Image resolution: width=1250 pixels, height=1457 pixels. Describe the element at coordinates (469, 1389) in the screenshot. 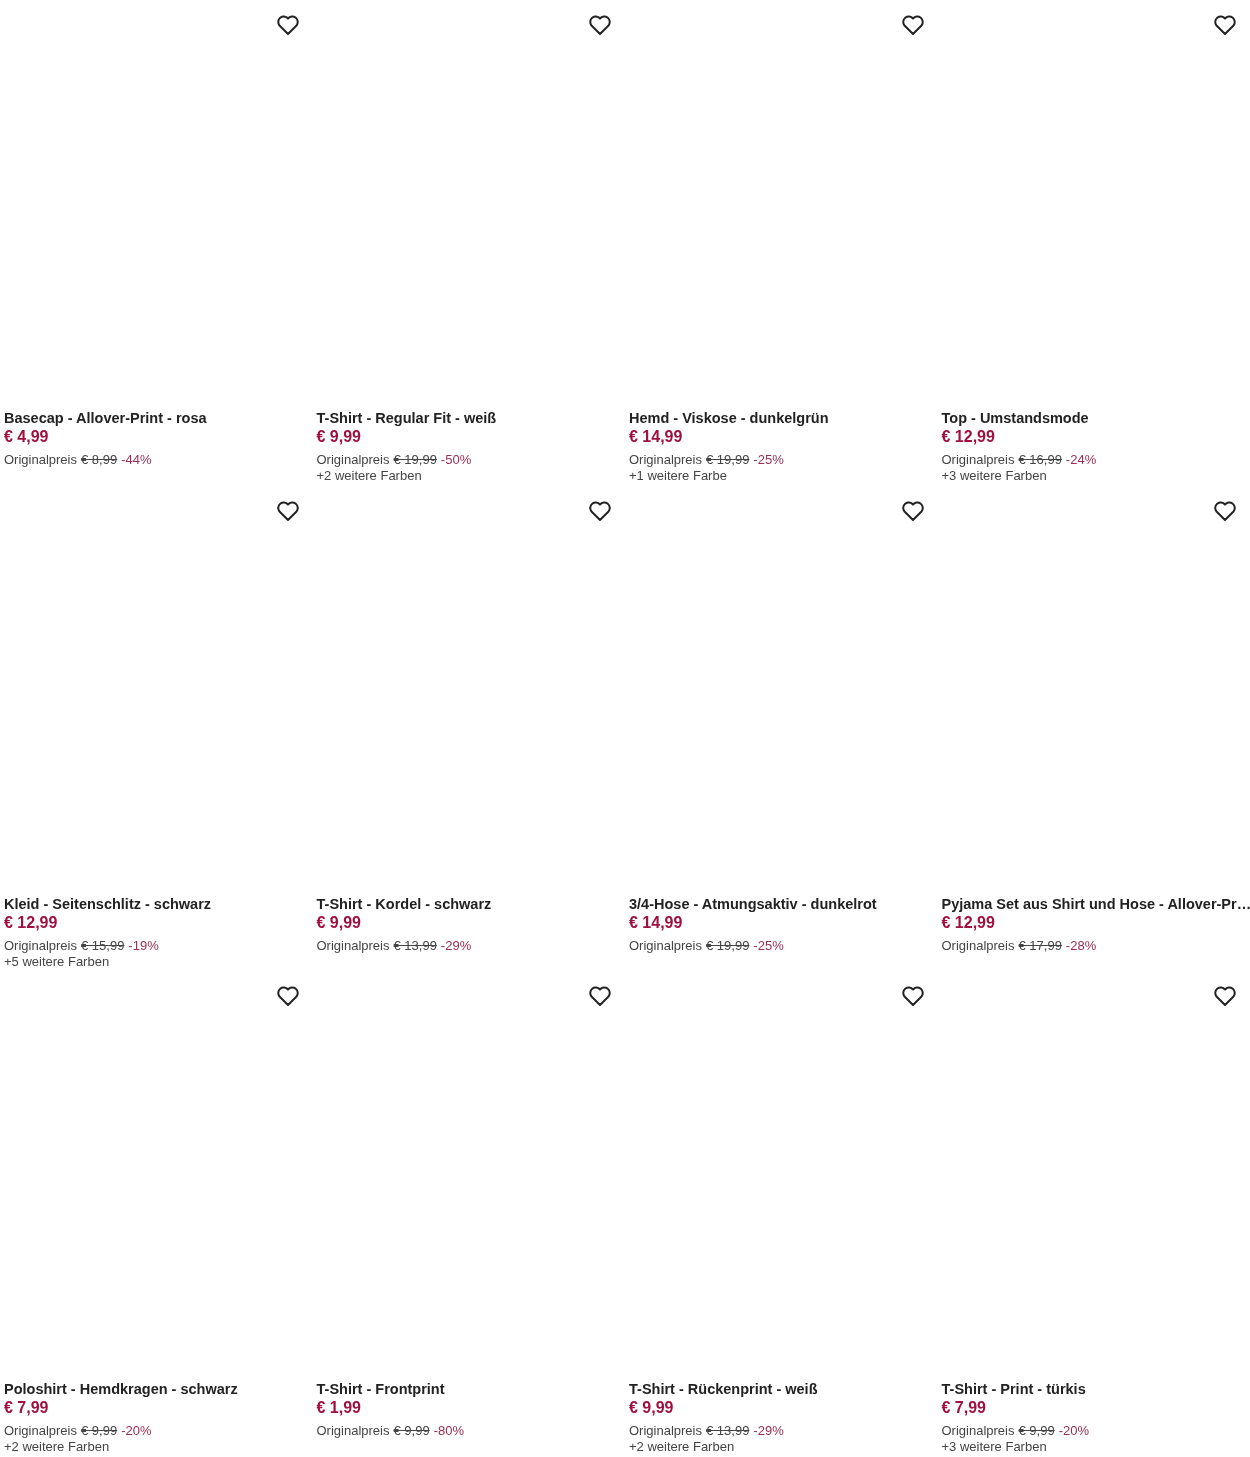

I see `product-title: T-Shirt - Frontprint` at that location.